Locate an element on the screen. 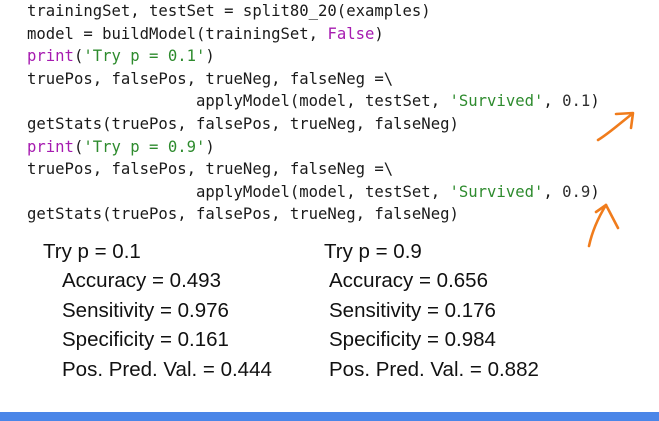 The height and width of the screenshot is (421, 659). accuracy-value: Accuracy = 0.656 is located at coordinates (408, 281).